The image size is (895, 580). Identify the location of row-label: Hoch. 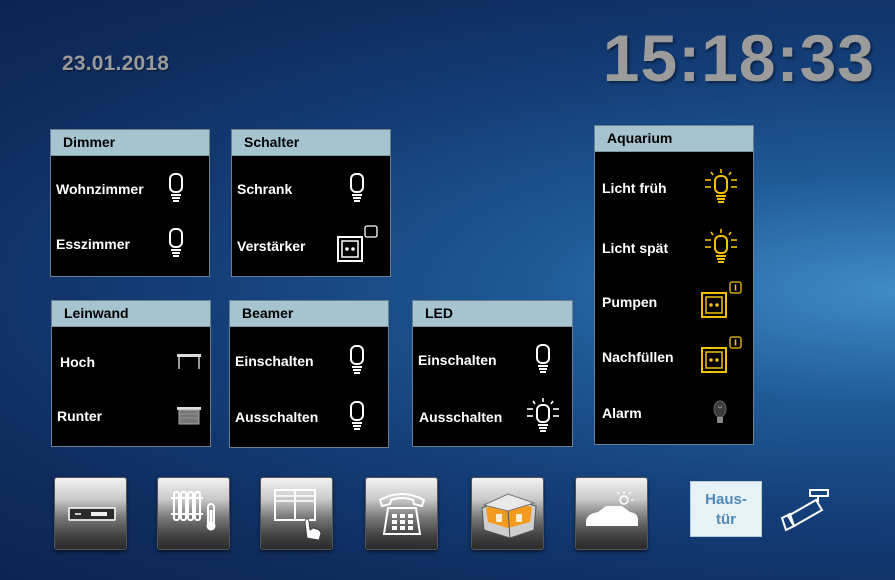
(77, 362).